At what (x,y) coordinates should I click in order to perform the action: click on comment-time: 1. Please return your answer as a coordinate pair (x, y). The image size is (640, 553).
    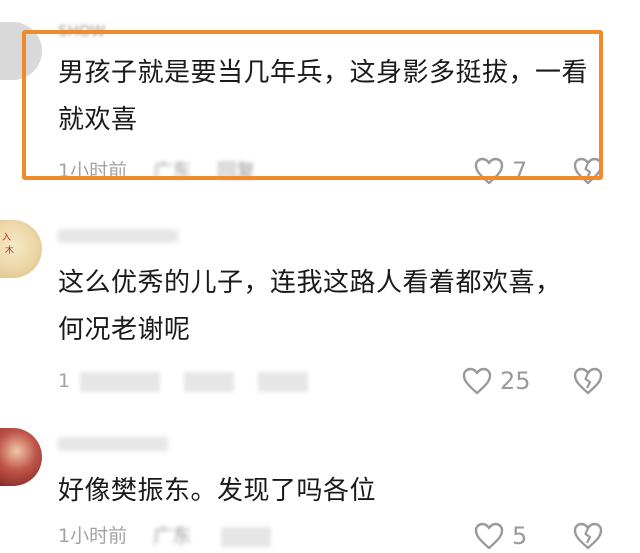
    Looking at the image, I should click on (64, 381).